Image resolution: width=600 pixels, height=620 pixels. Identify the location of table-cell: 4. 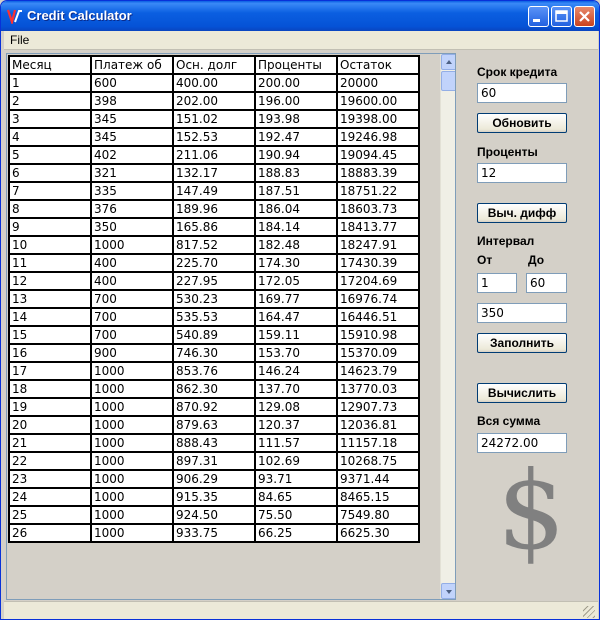
(50, 137).